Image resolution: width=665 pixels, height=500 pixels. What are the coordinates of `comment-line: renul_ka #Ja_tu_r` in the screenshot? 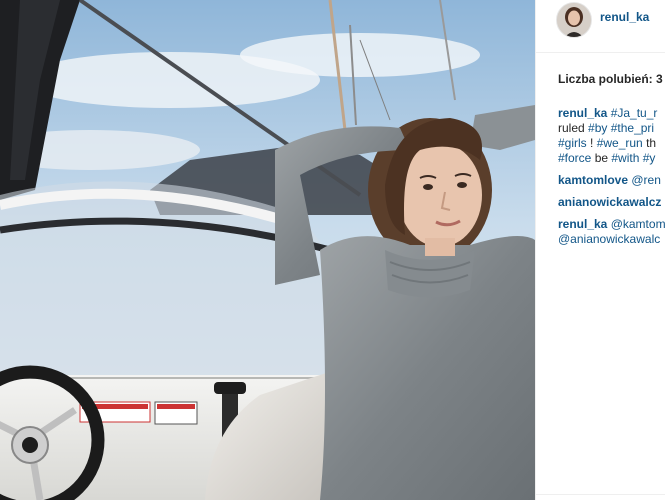 It's located at (611, 113).